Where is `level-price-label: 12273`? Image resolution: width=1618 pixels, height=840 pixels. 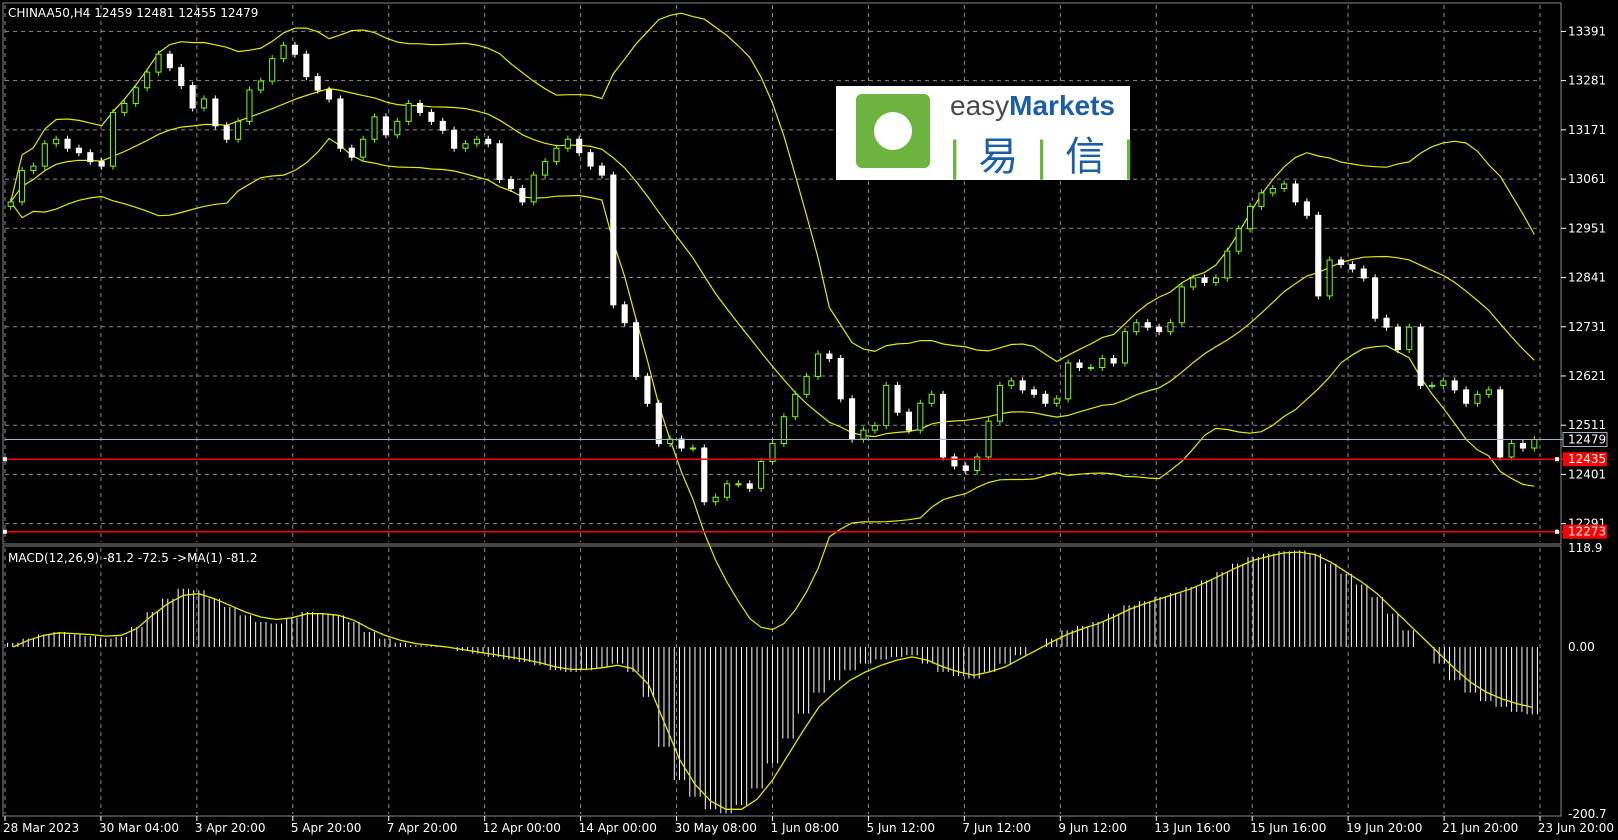 level-price-label: 12273 is located at coordinates (1587, 532).